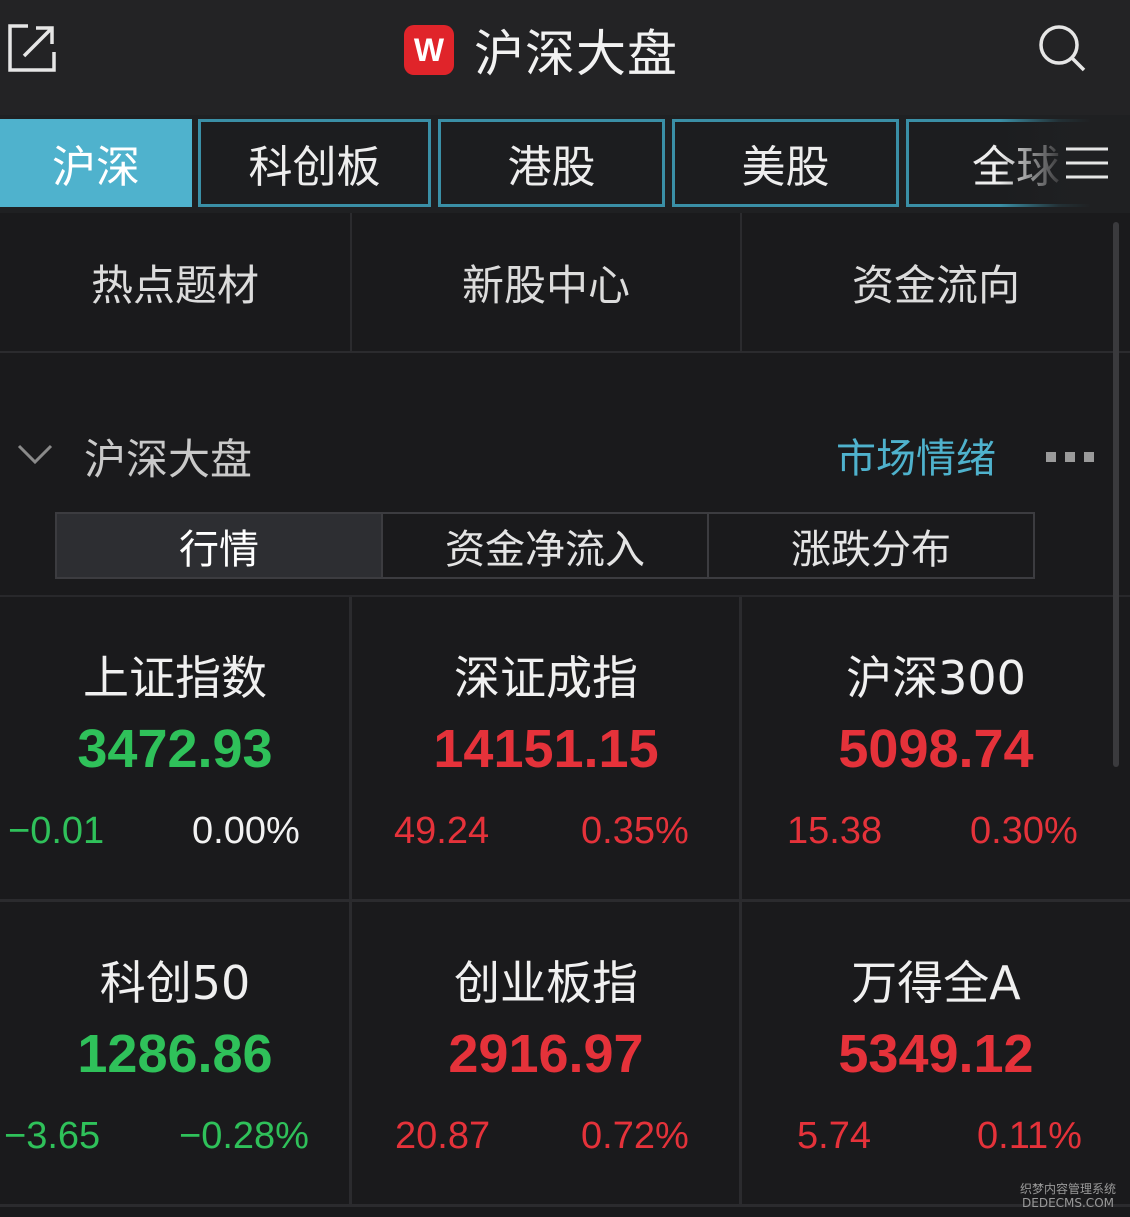 This screenshot has width=1130, height=1217. Describe the element at coordinates (96, 163) in the screenshot. I see `tab-hushen: 沪深` at that location.